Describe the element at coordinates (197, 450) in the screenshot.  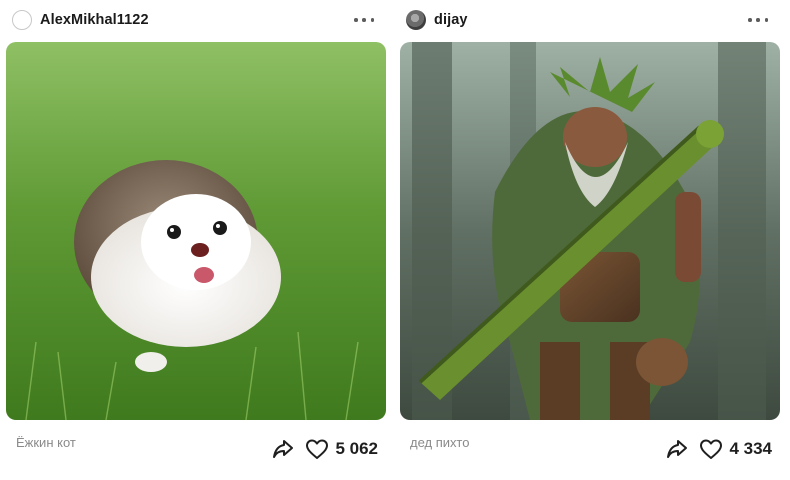
I see `post-footer: Ёжкин кот 5 062` at that location.